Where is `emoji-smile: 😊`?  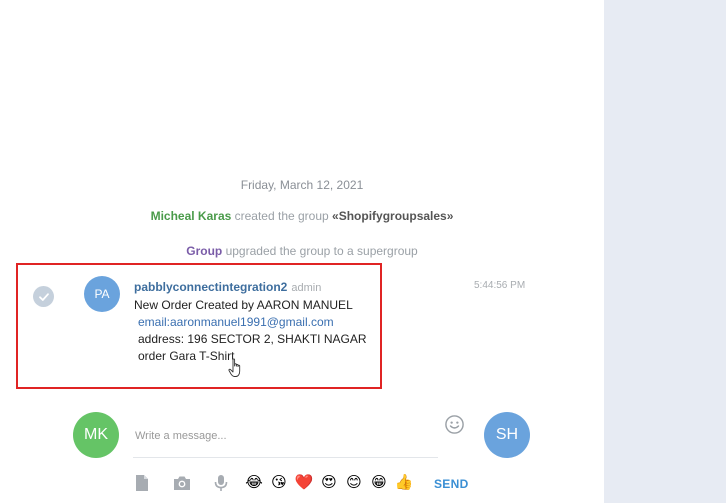
emoji-smile: 😊 is located at coordinates (354, 483).